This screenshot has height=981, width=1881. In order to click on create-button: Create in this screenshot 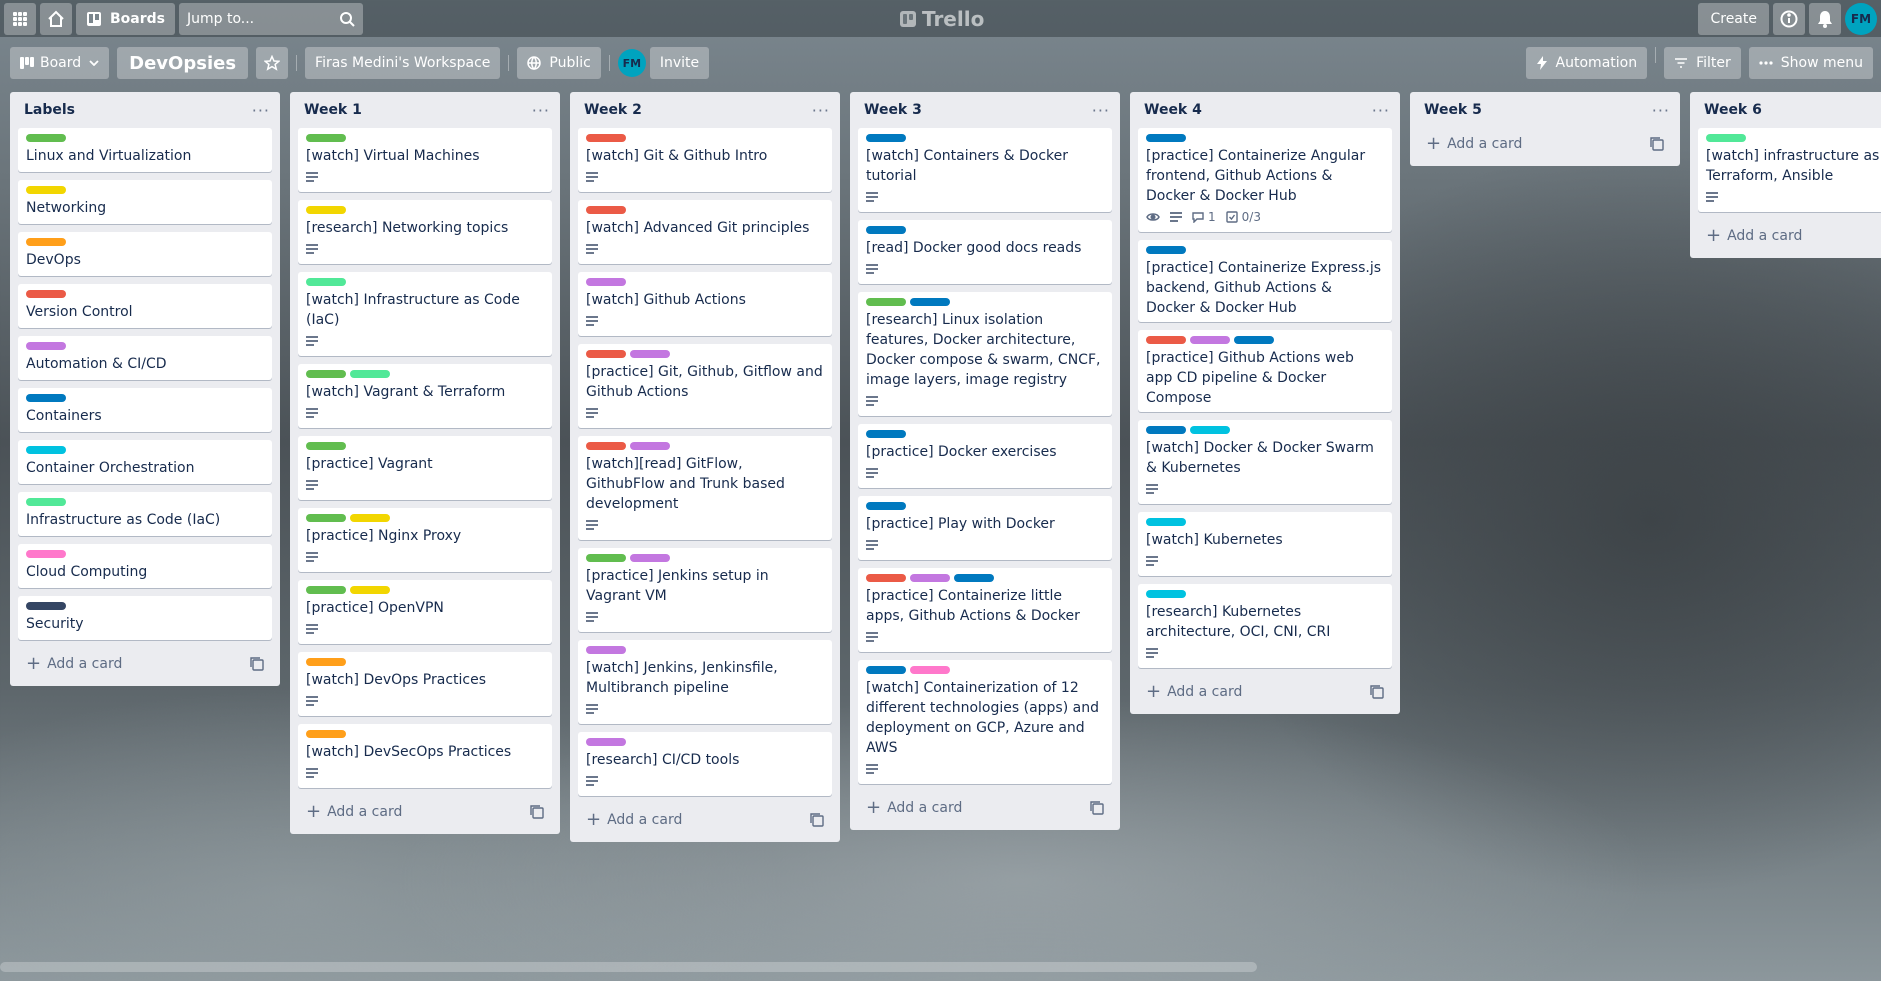, I will do `click(1733, 19)`.